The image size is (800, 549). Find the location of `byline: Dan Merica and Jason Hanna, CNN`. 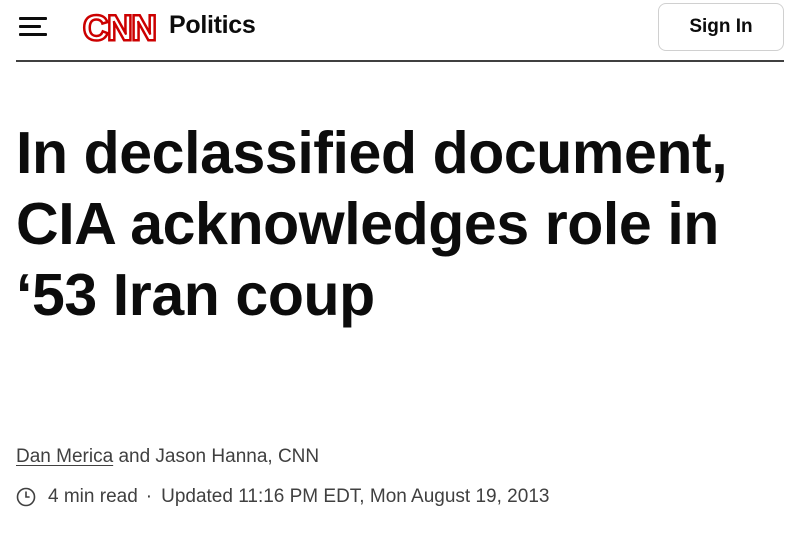

byline: Dan Merica and Jason Hanna, CNN is located at coordinates (167, 457).